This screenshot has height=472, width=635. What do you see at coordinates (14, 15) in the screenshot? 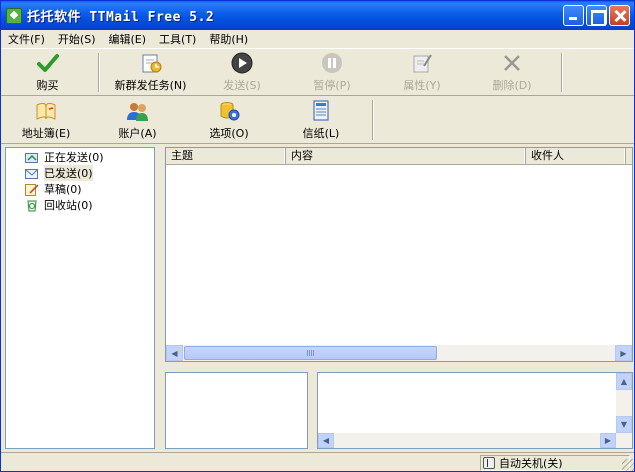
I see `app-icon` at bounding box center [14, 15].